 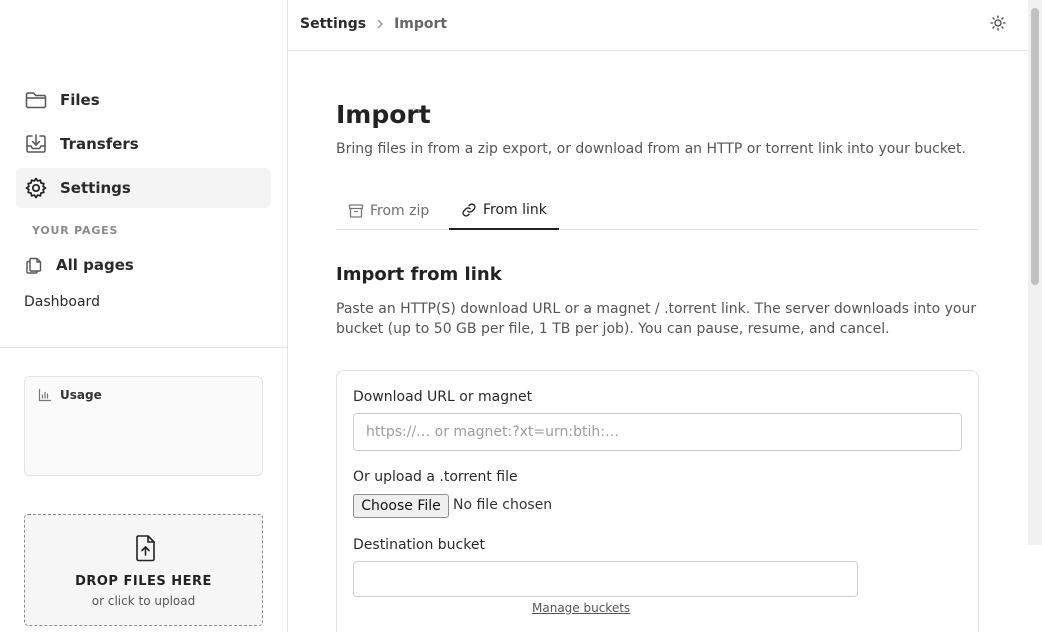 I want to click on import-tabs: From zip From link, so click(x=657, y=210).